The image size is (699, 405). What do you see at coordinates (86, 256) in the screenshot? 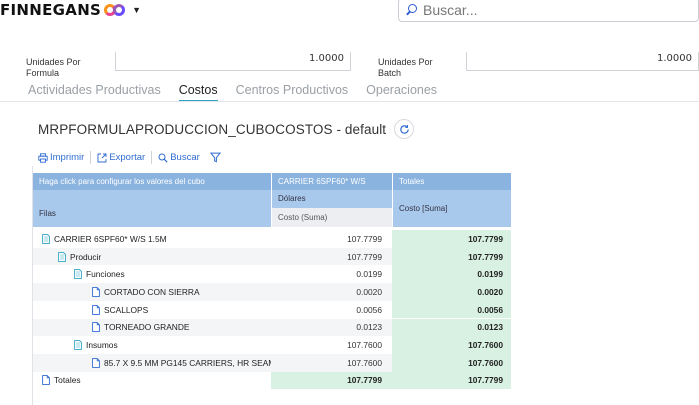
I see `row-label: Producir` at bounding box center [86, 256].